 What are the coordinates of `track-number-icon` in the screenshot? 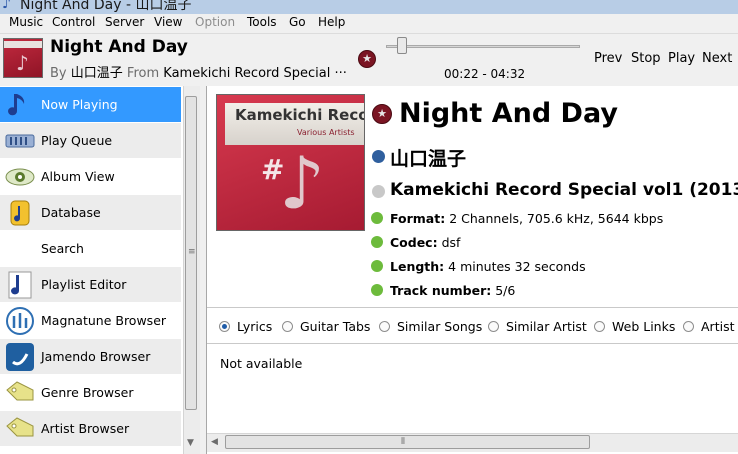 It's located at (377, 290).